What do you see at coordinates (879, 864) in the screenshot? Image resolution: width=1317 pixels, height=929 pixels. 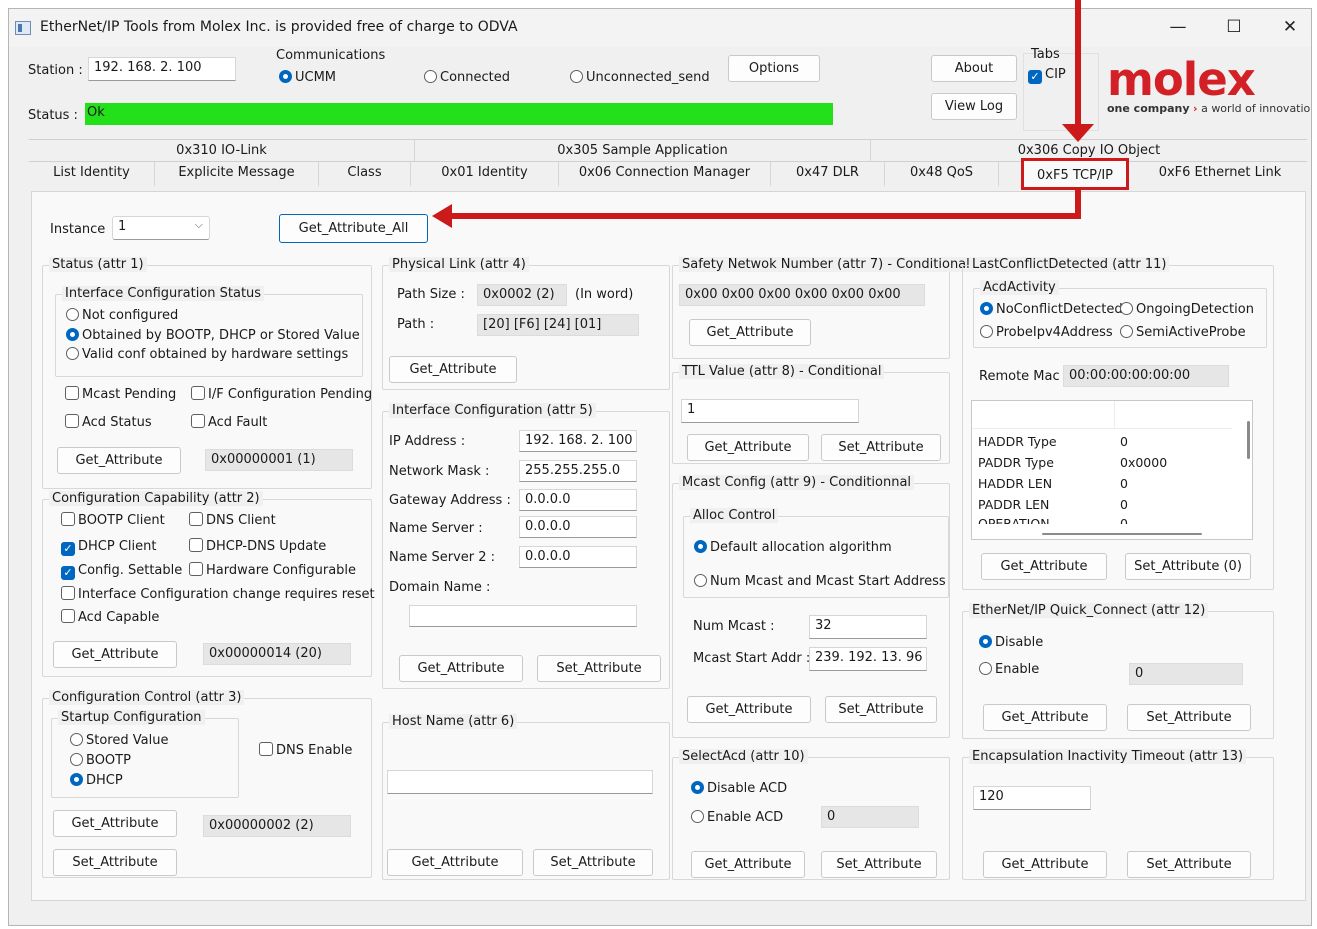 I see `acd-set-attribute-button: Set_Attribute` at bounding box center [879, 864].